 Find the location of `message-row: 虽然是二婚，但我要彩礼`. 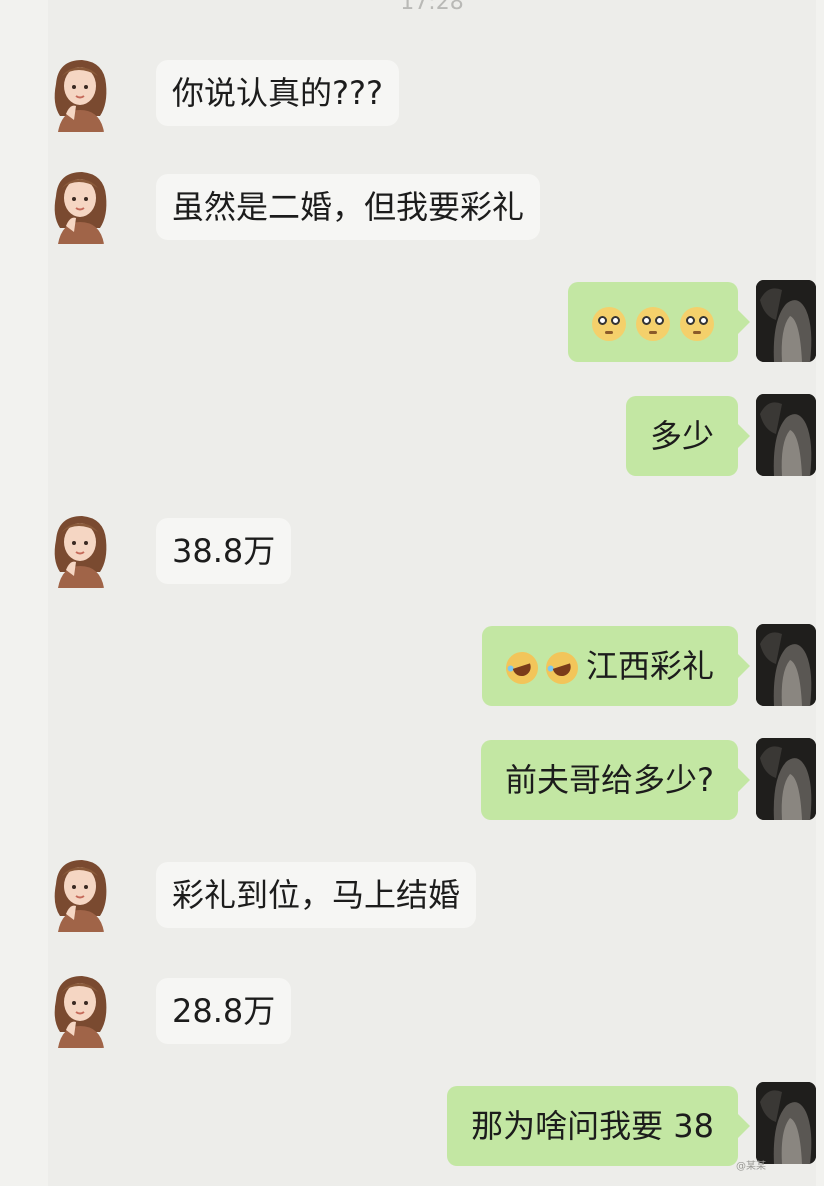

message-row: 虽然是二婚，但我要彩礼 is located at coordinates (432, 205).